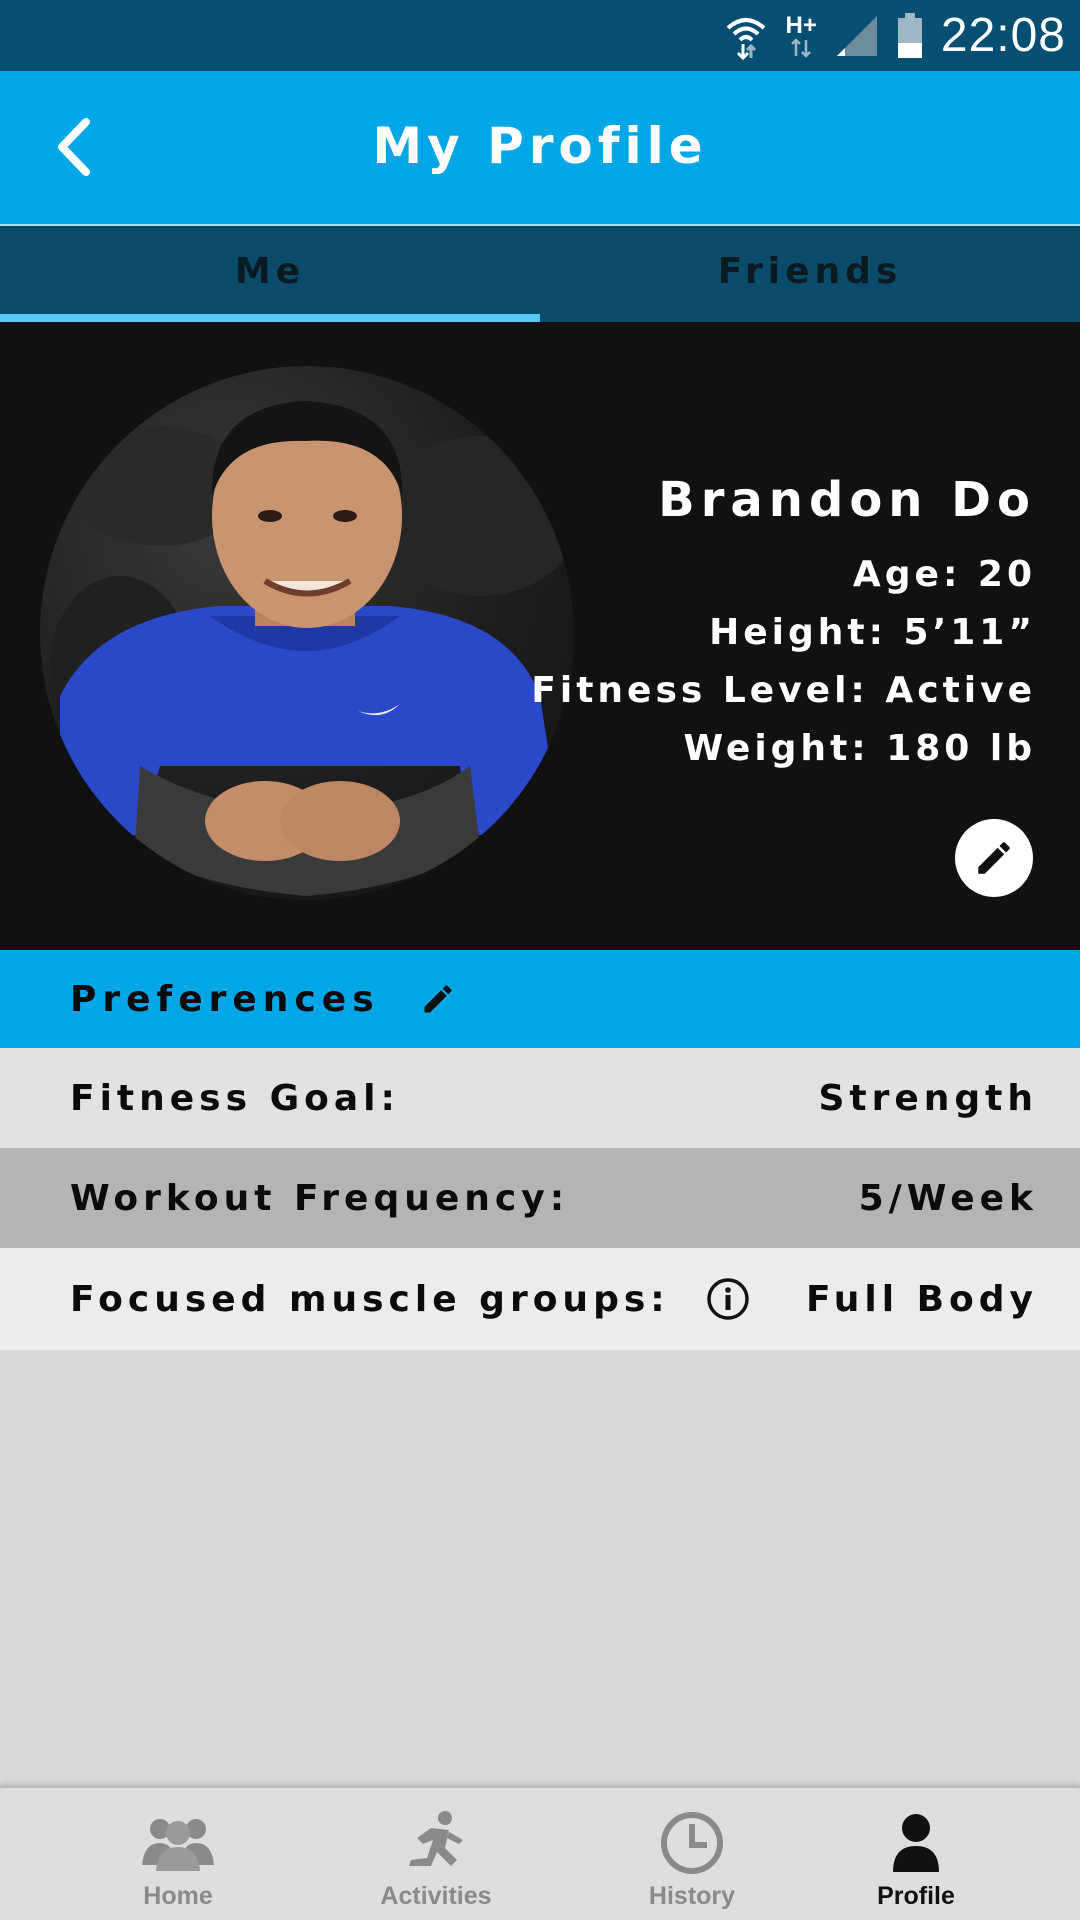 The width and height of the screenshot is (1080, 1920). I want to click on preference-row-muscle-groups: Focused muscle groups: Full Body, so click(540, 1299).